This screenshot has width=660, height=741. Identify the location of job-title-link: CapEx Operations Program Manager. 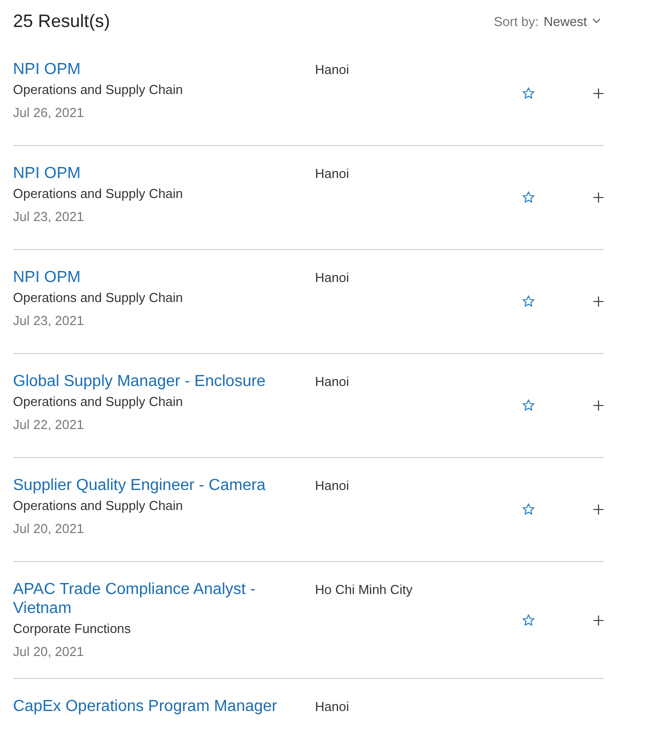
(164, 706).